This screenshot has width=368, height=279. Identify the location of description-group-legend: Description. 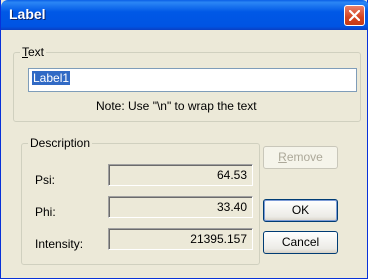
(60, 143).